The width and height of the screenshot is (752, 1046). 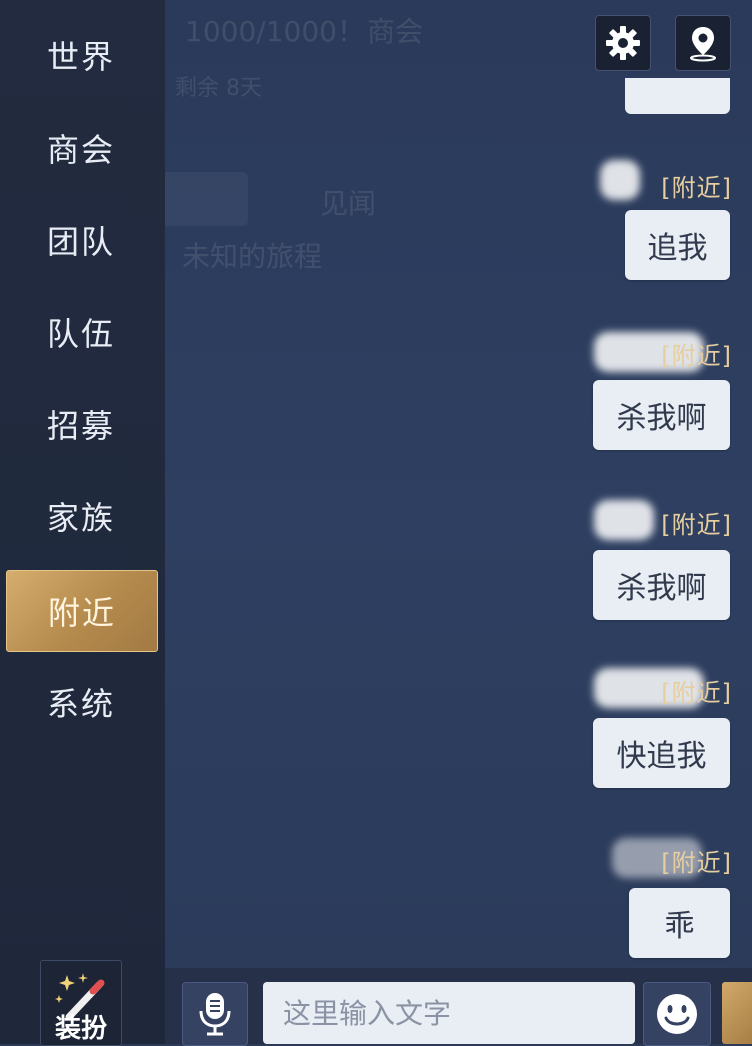 What do you see at coordinates (80, 1029) in the screenshot?
I see `dress-up-label: 装扮` at bounding box center [80, 1029].